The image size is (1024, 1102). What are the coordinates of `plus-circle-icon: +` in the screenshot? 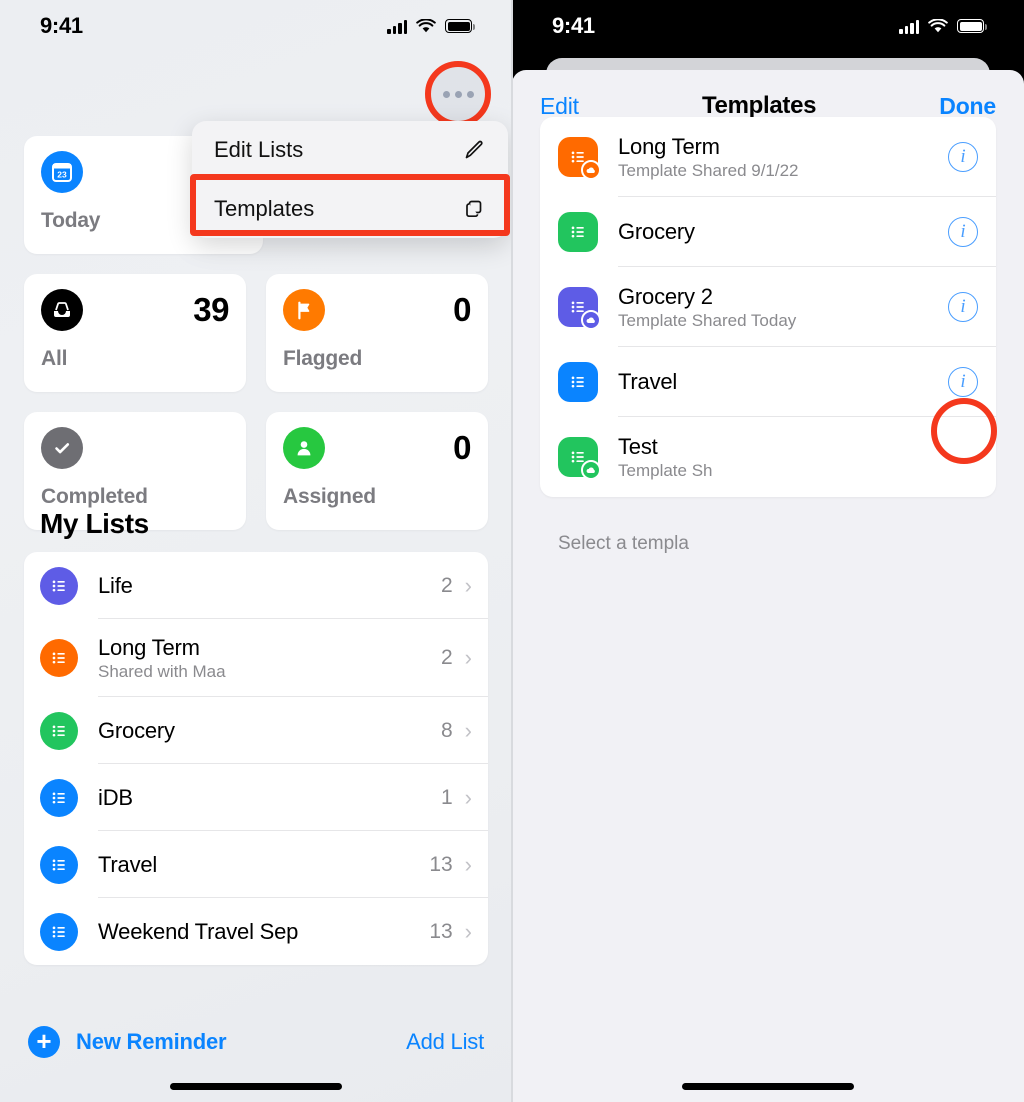 It's located at (44, 1042).